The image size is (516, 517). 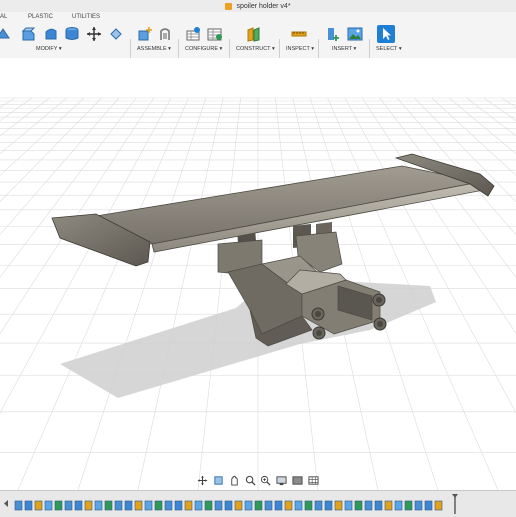 I want to click on title-bar: spoiler holder v4*, so click(x=258, y=6).